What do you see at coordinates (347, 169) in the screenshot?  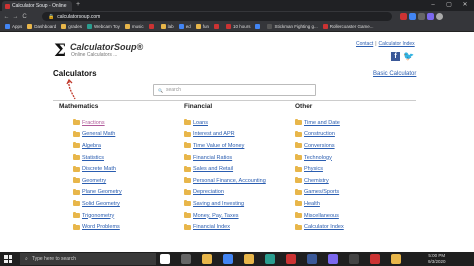 I see `calculator-category-item: Physics` at bounding box center [347, 169].